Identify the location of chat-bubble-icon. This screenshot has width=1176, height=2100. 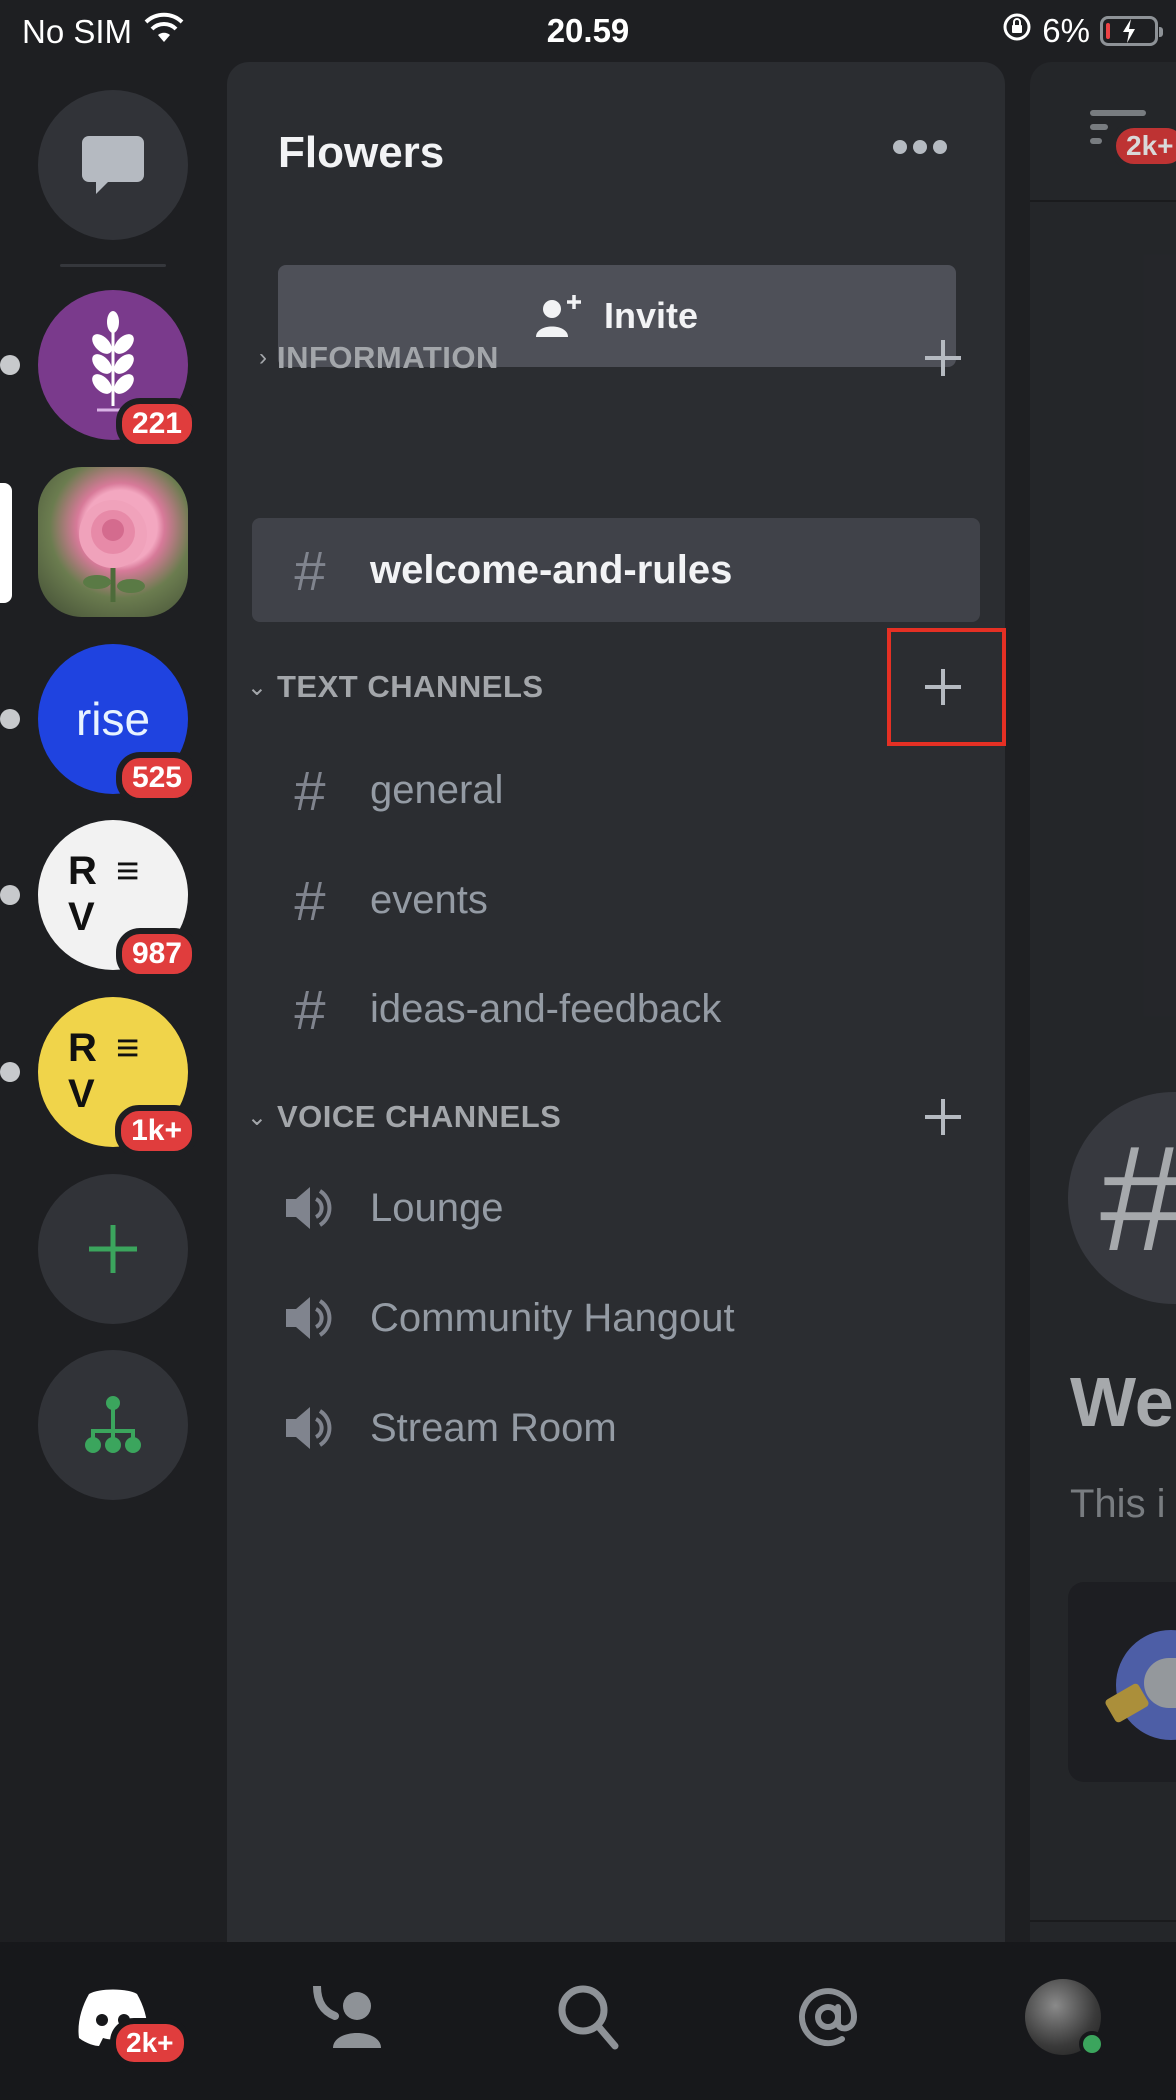
(113, 165).